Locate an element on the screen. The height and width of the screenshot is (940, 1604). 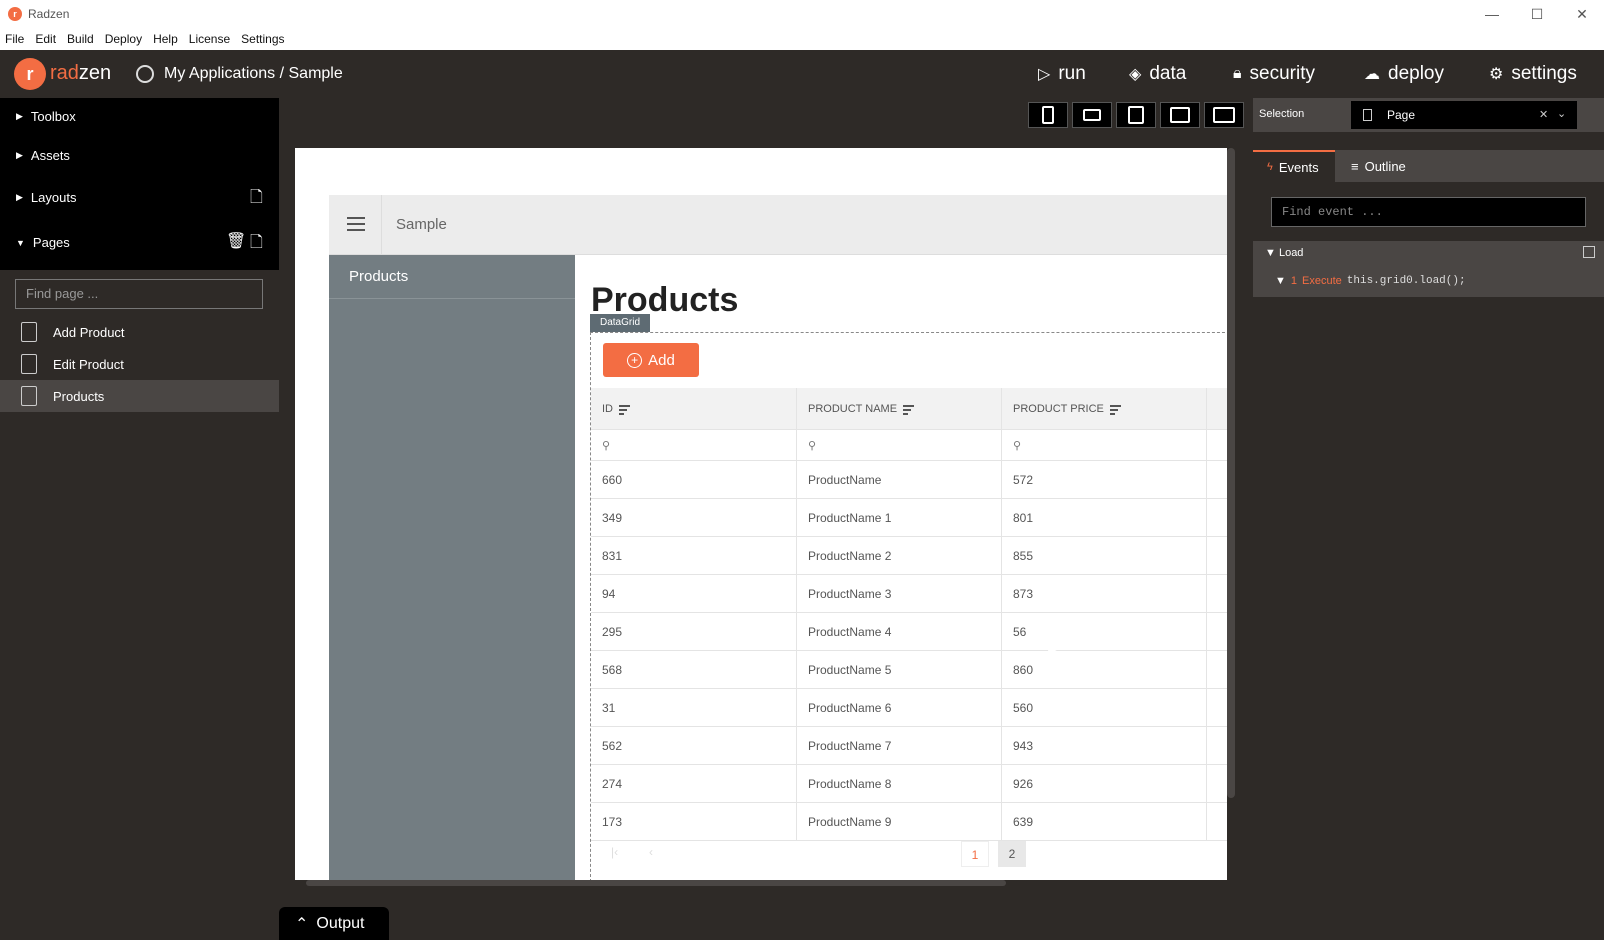
table-row: 568 ProductName 5 860 is located at coordinates (909, 670).